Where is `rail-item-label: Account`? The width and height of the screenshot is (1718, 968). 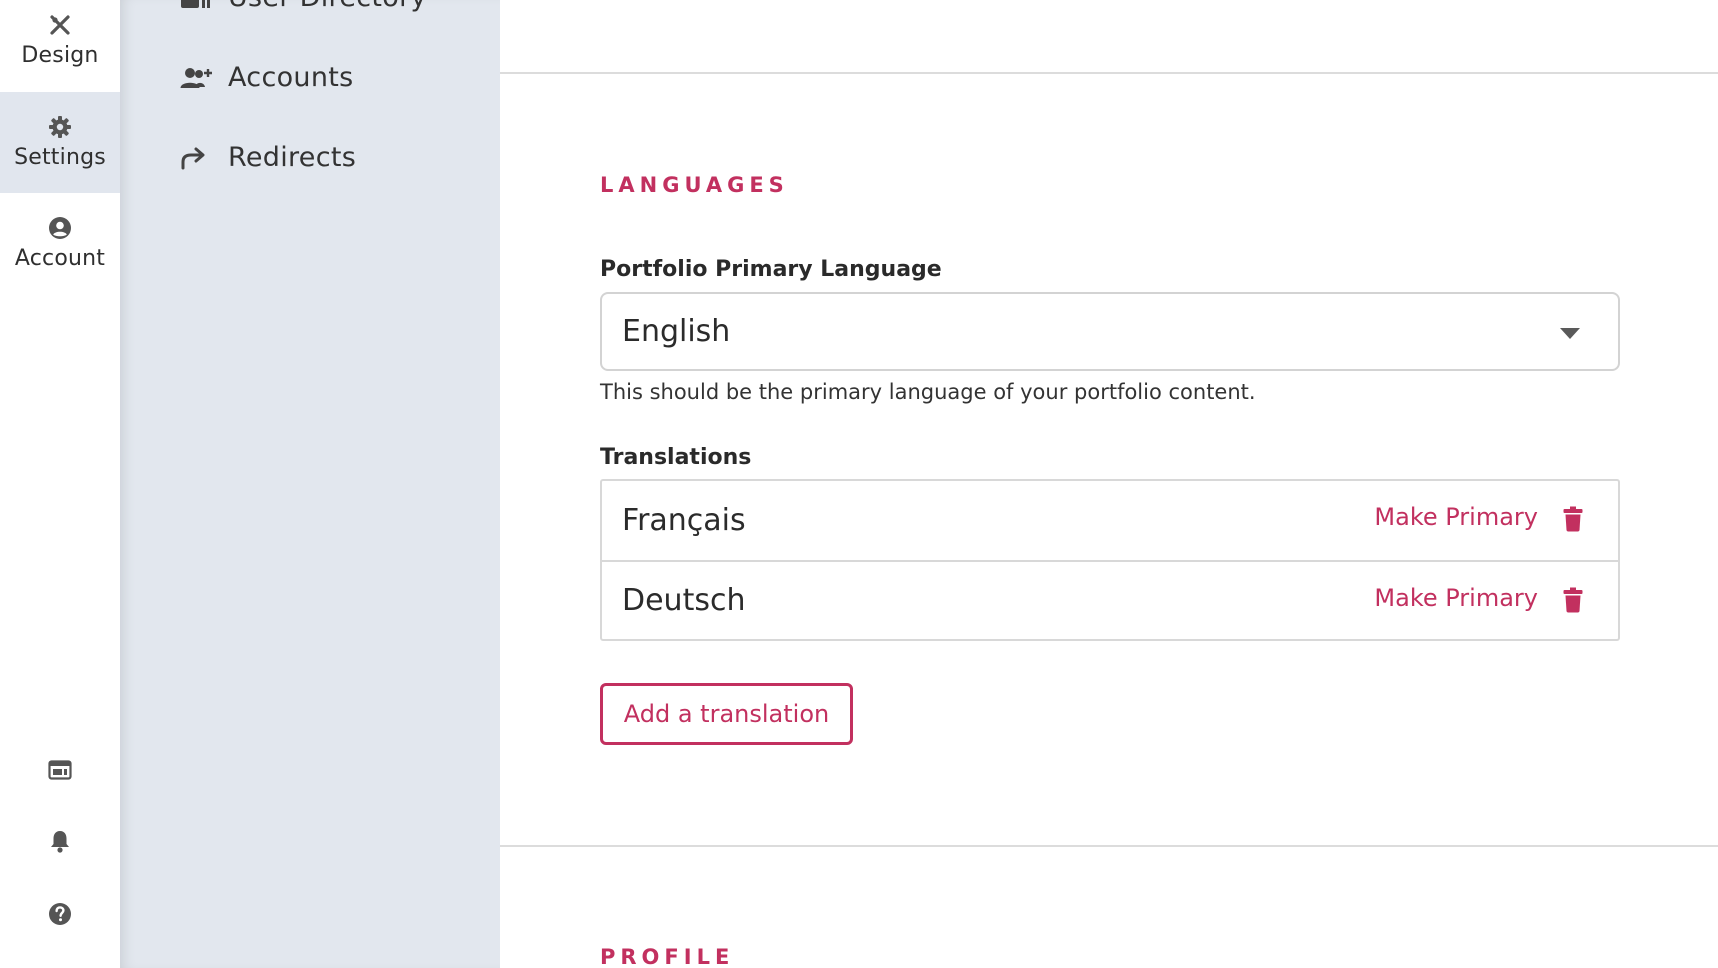
rail-item-label: Account is located at coordinates (60, 258).